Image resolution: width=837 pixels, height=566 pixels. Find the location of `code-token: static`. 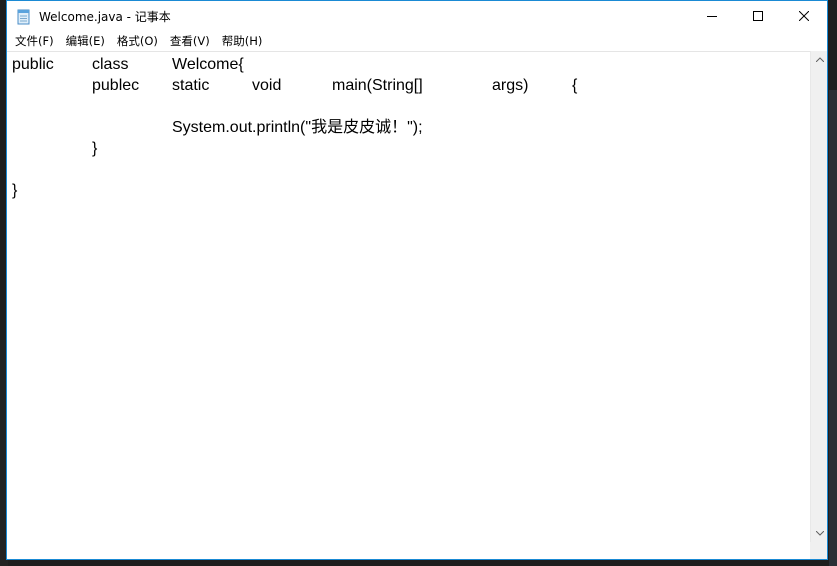

code-token: static is located at coordinates (191, 85).